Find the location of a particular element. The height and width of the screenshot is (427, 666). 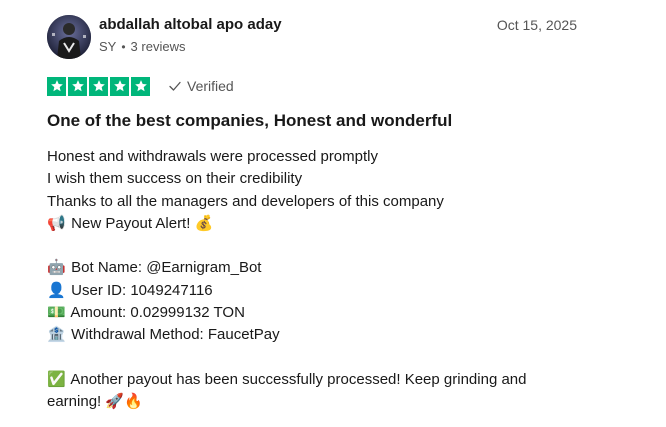

verified-label: Verified is located at coordinates (210, 86).